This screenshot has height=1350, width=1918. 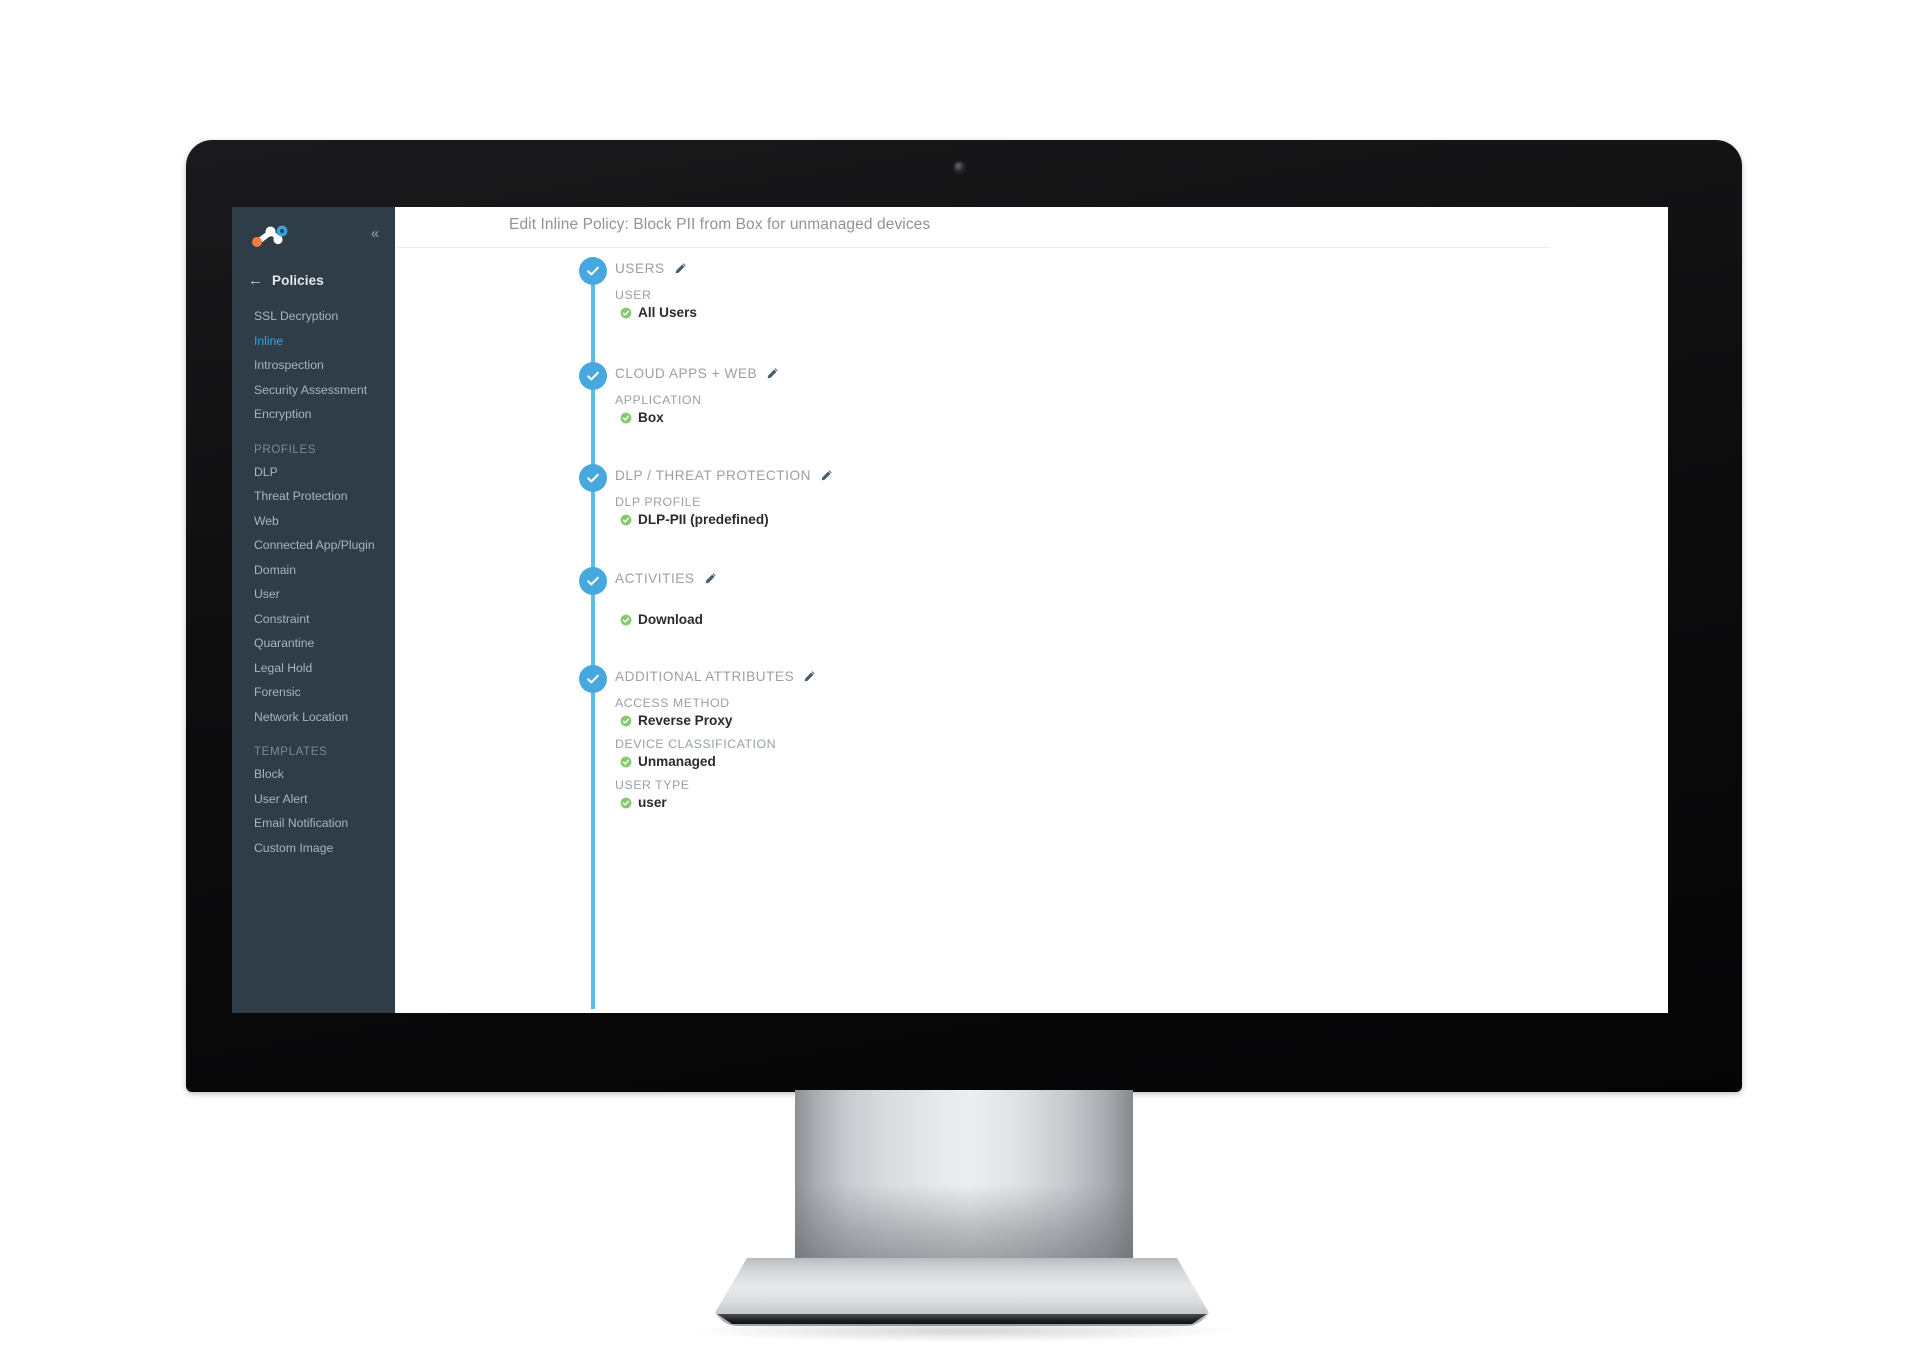 What do you see at coordinates (1141, 712) in the screenshot?
I see `policy-field: ACCESS METHOD Reverse Proxy` at bounding box center [1141, 712].